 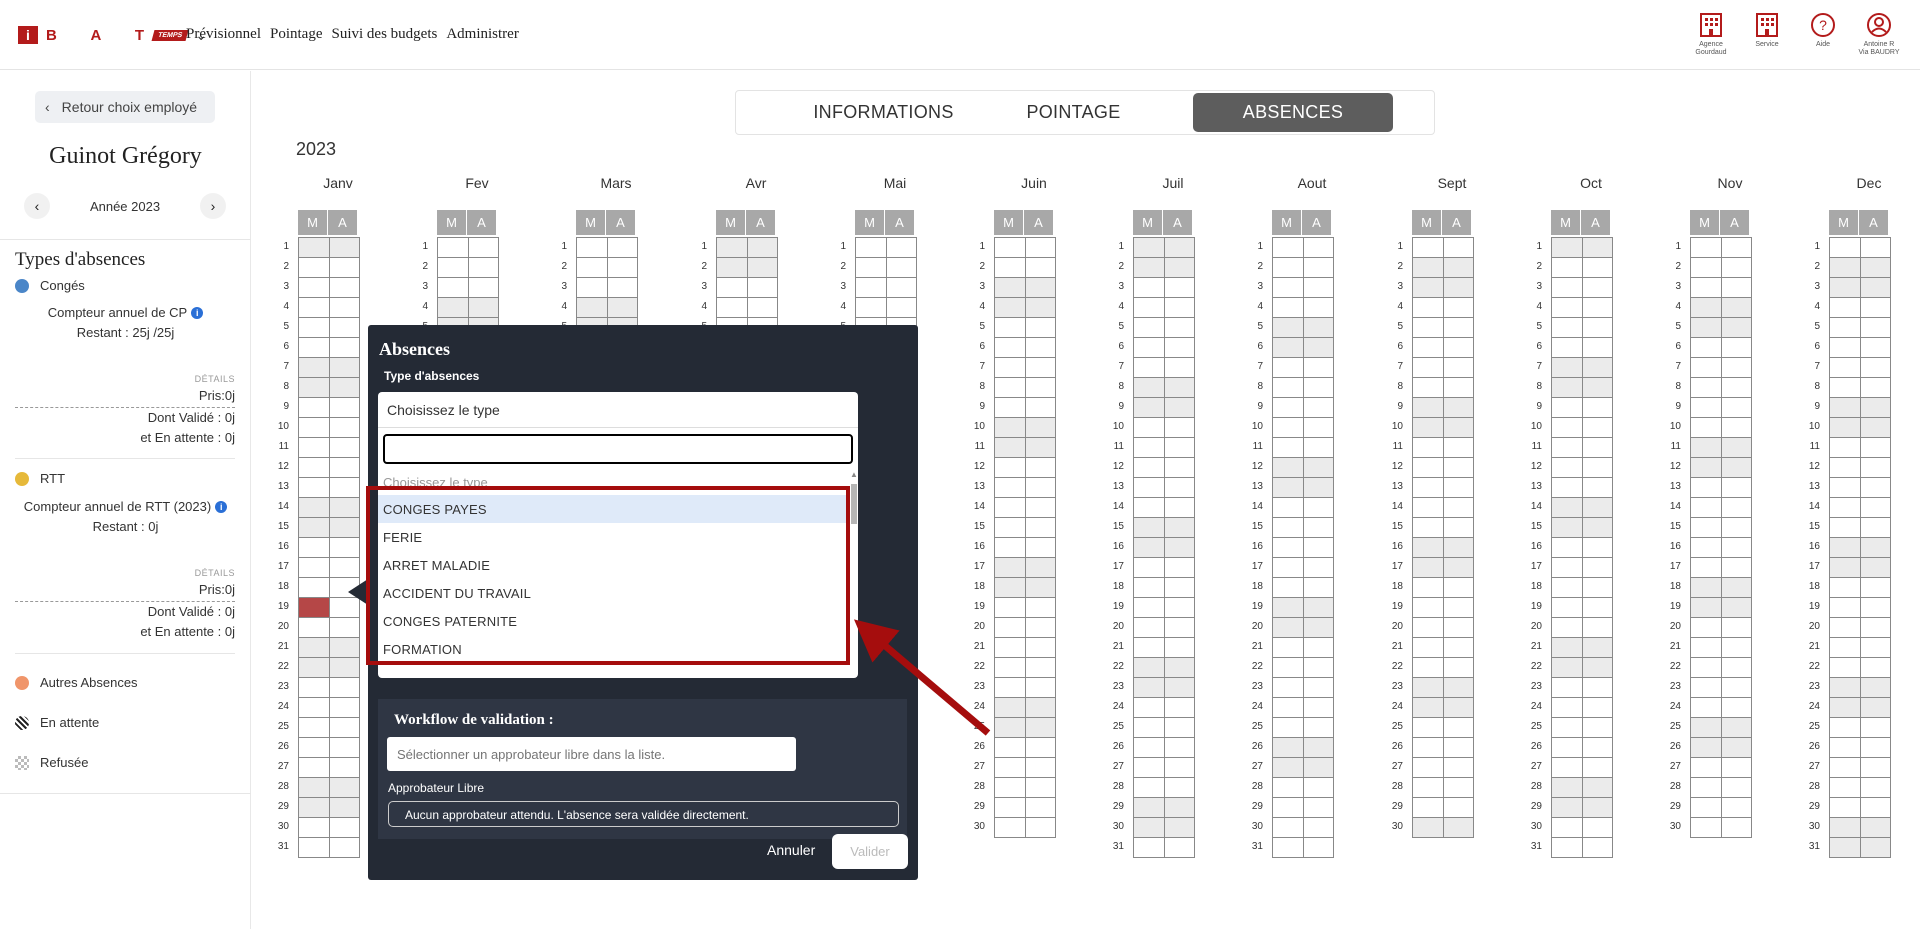 I want to click on tab-absences: ABSENCES, so click(x=1293, y=112).